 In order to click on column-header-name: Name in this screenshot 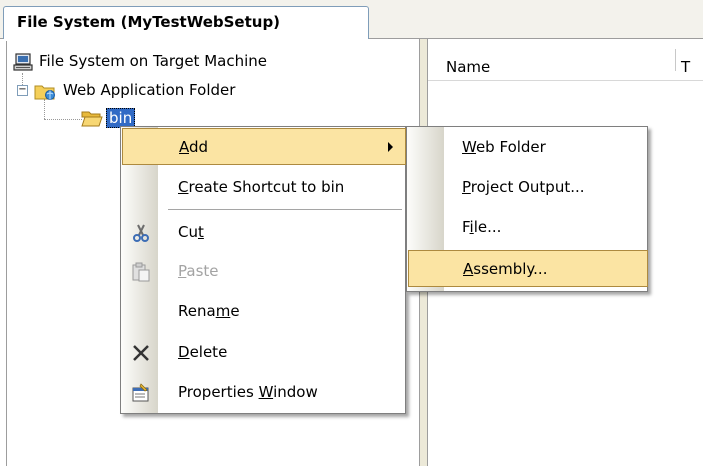, I will do `click(468, 67)`.